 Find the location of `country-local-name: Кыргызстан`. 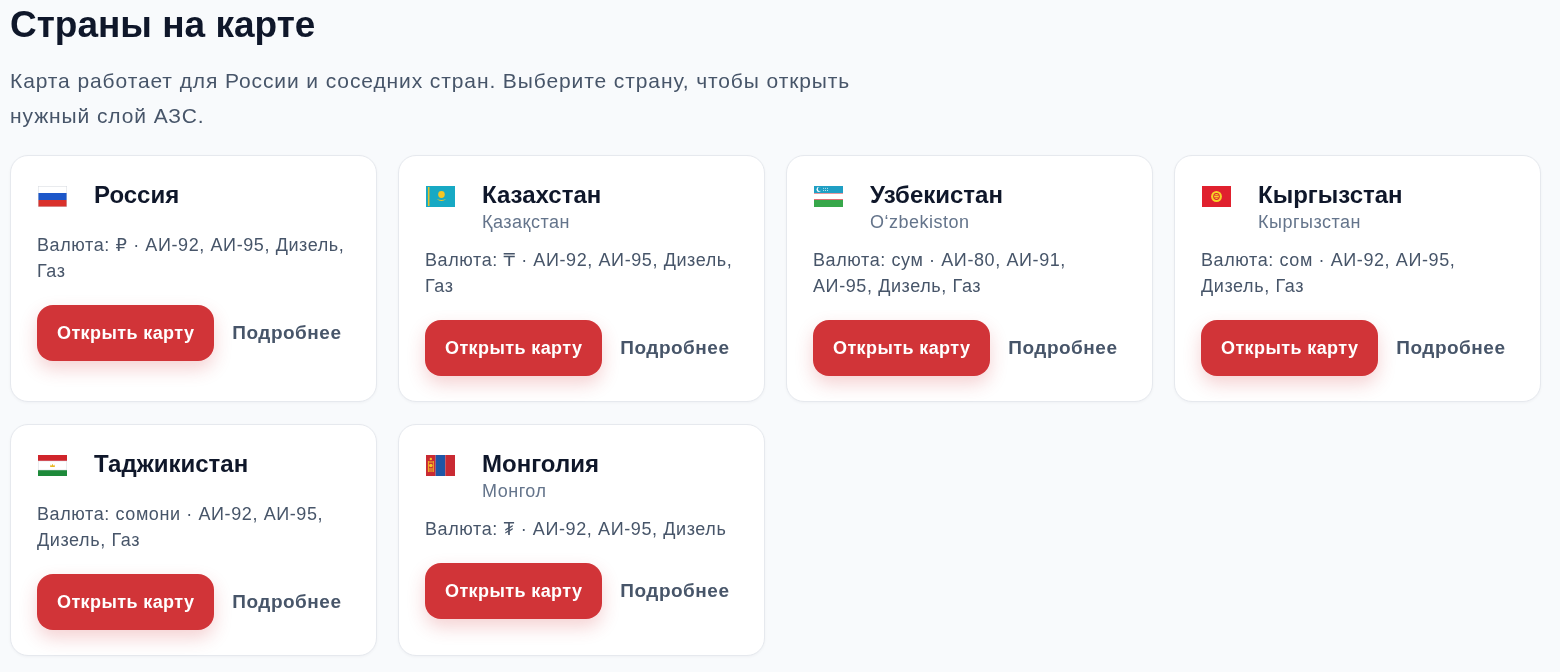

country-local-name: Кыргызстан is located at coordinates (1310, 222).